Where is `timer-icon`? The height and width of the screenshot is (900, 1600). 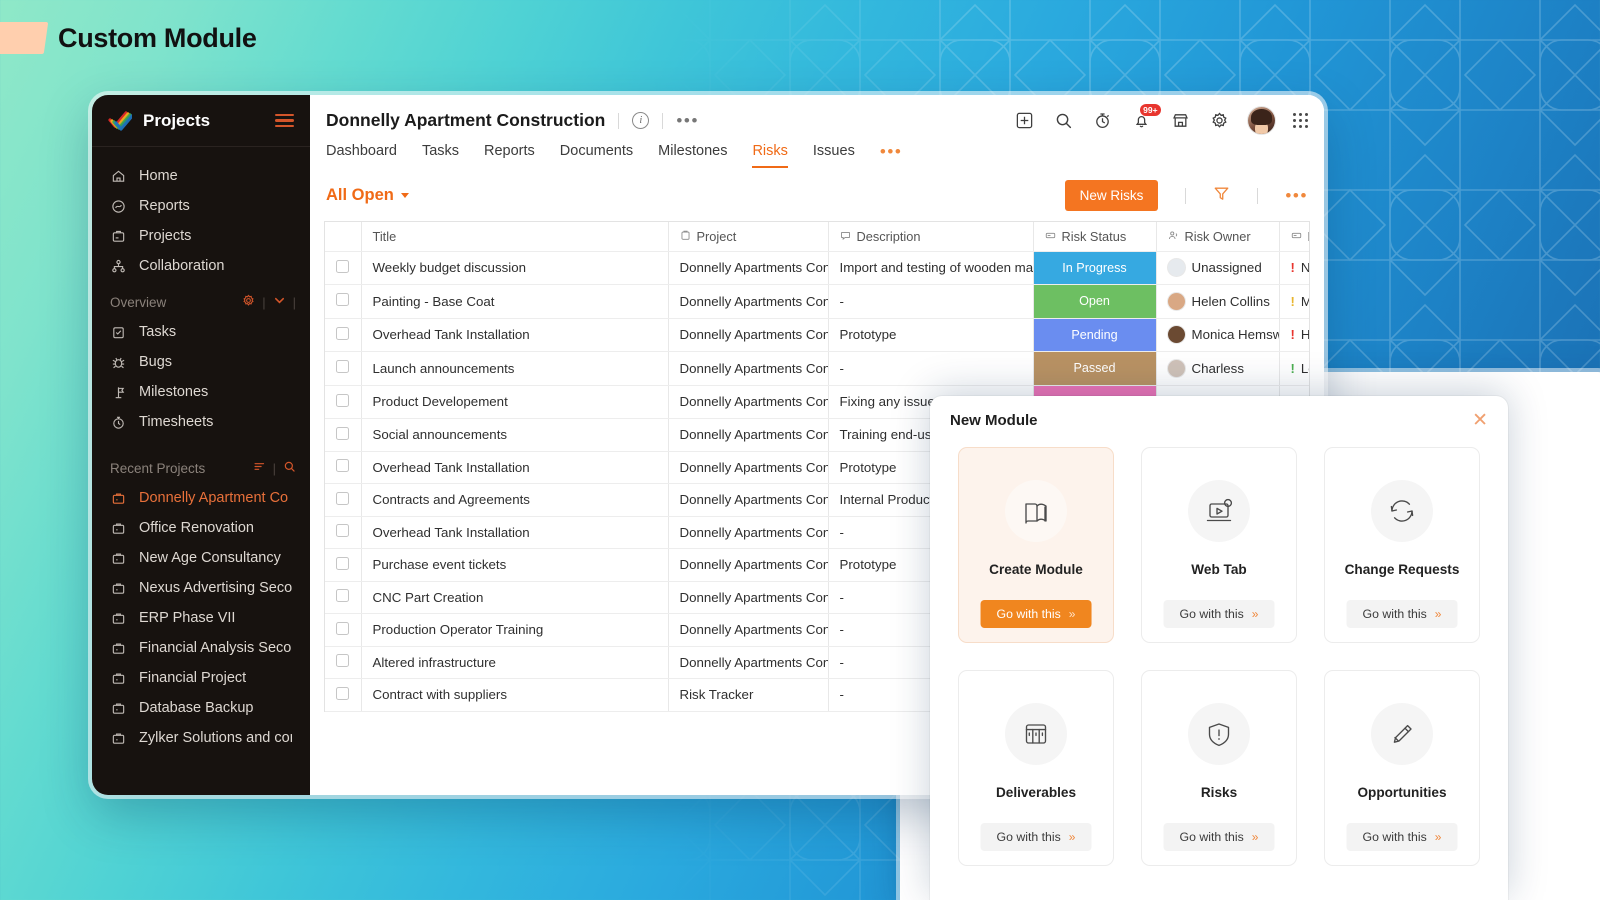
timer-icon is located at coordinates (1102, 120).